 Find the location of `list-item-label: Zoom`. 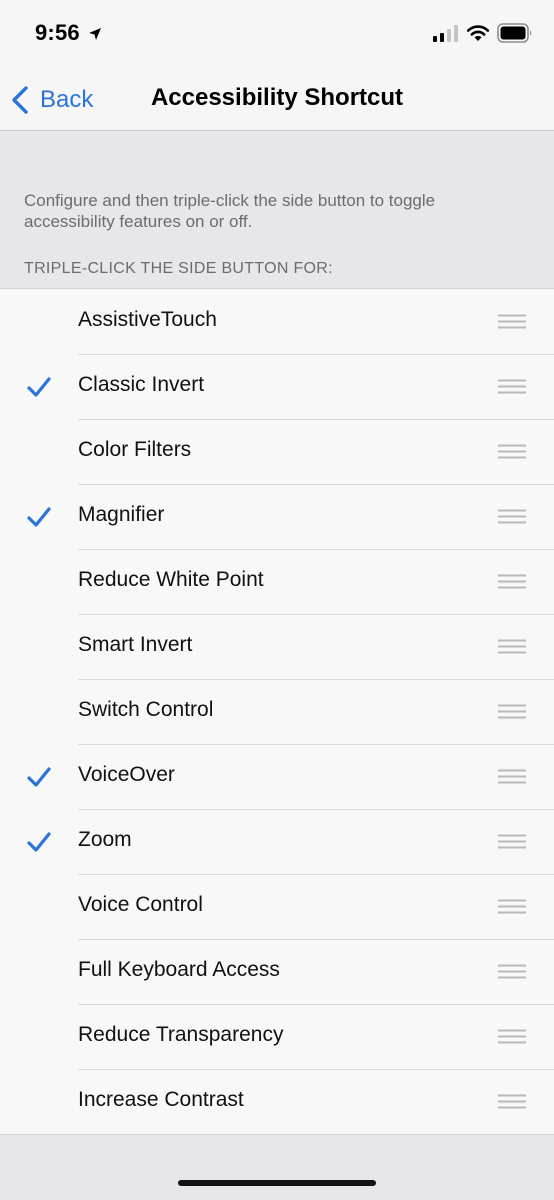

list-item-label: Zoom is located at coordinates (105, 839).